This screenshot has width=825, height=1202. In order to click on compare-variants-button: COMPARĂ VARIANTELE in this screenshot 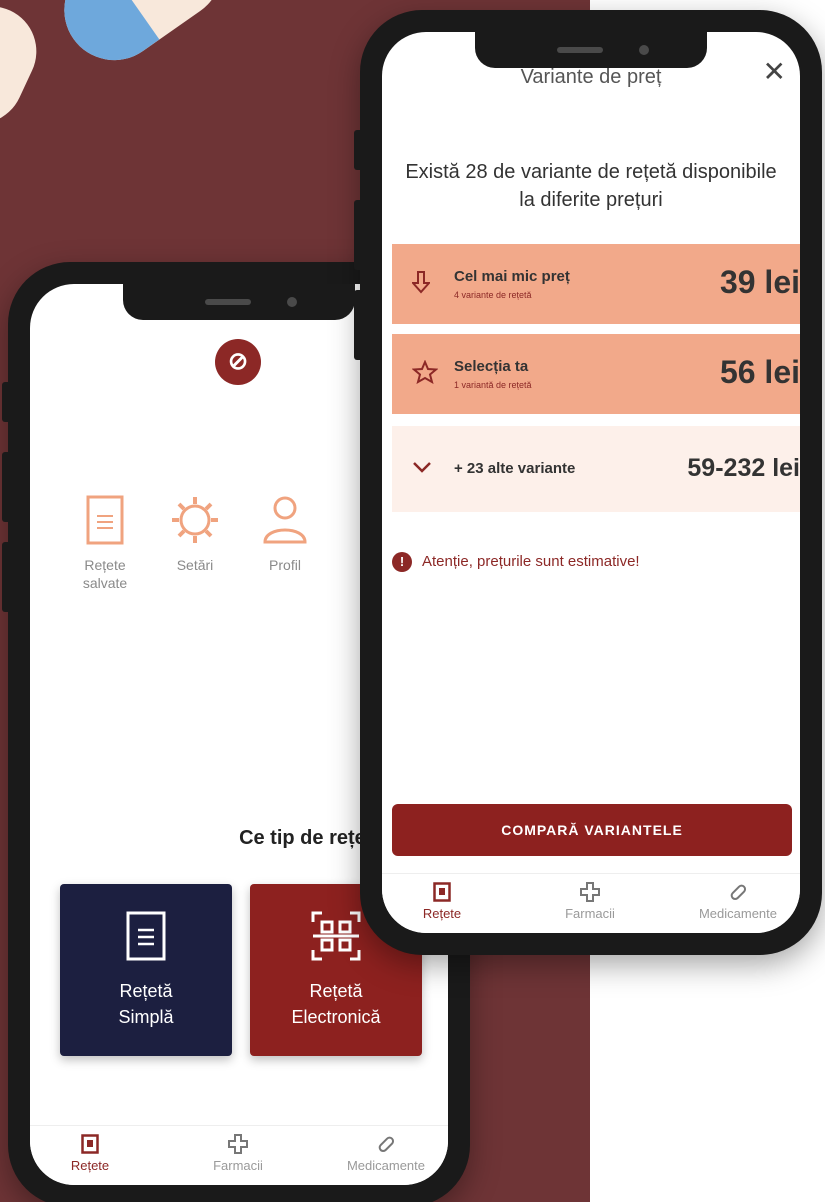, I will do `click(592, 830)`.